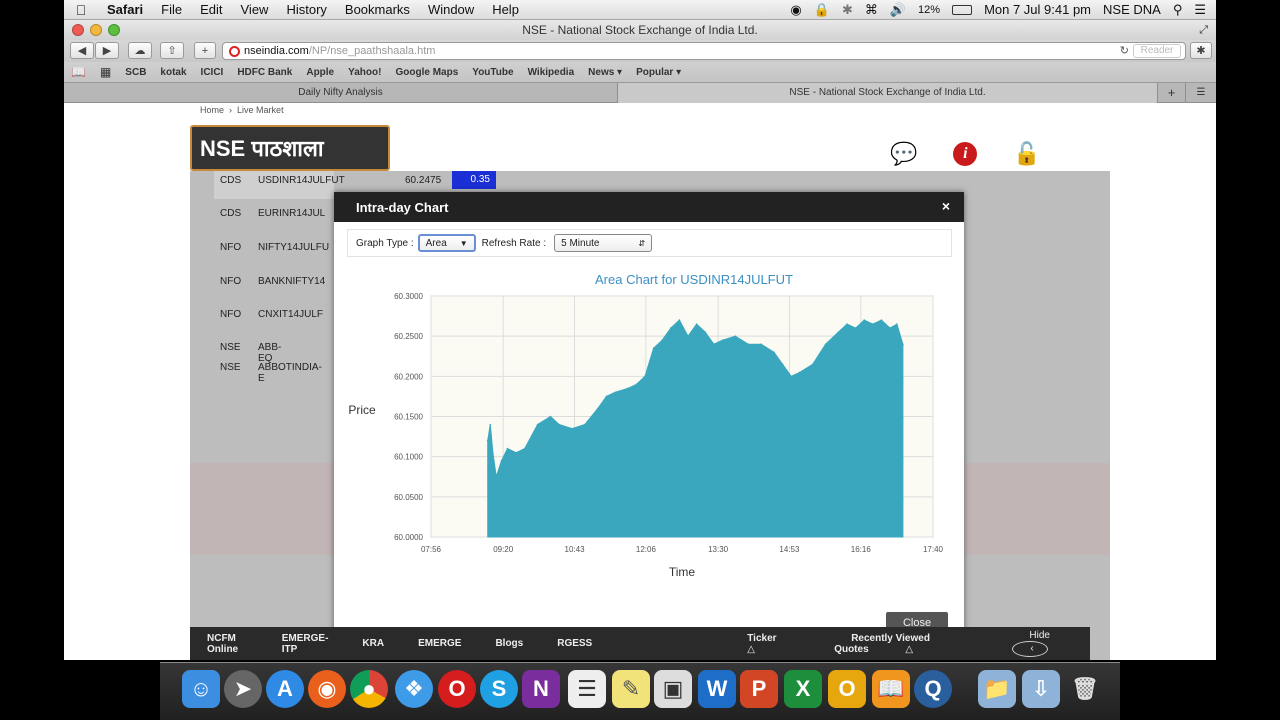 The image size is (1280, 720). Describe the element at coordinates (301, 180) in the screenshot. I see `symbol: USDINR14JULFUT` at that location.